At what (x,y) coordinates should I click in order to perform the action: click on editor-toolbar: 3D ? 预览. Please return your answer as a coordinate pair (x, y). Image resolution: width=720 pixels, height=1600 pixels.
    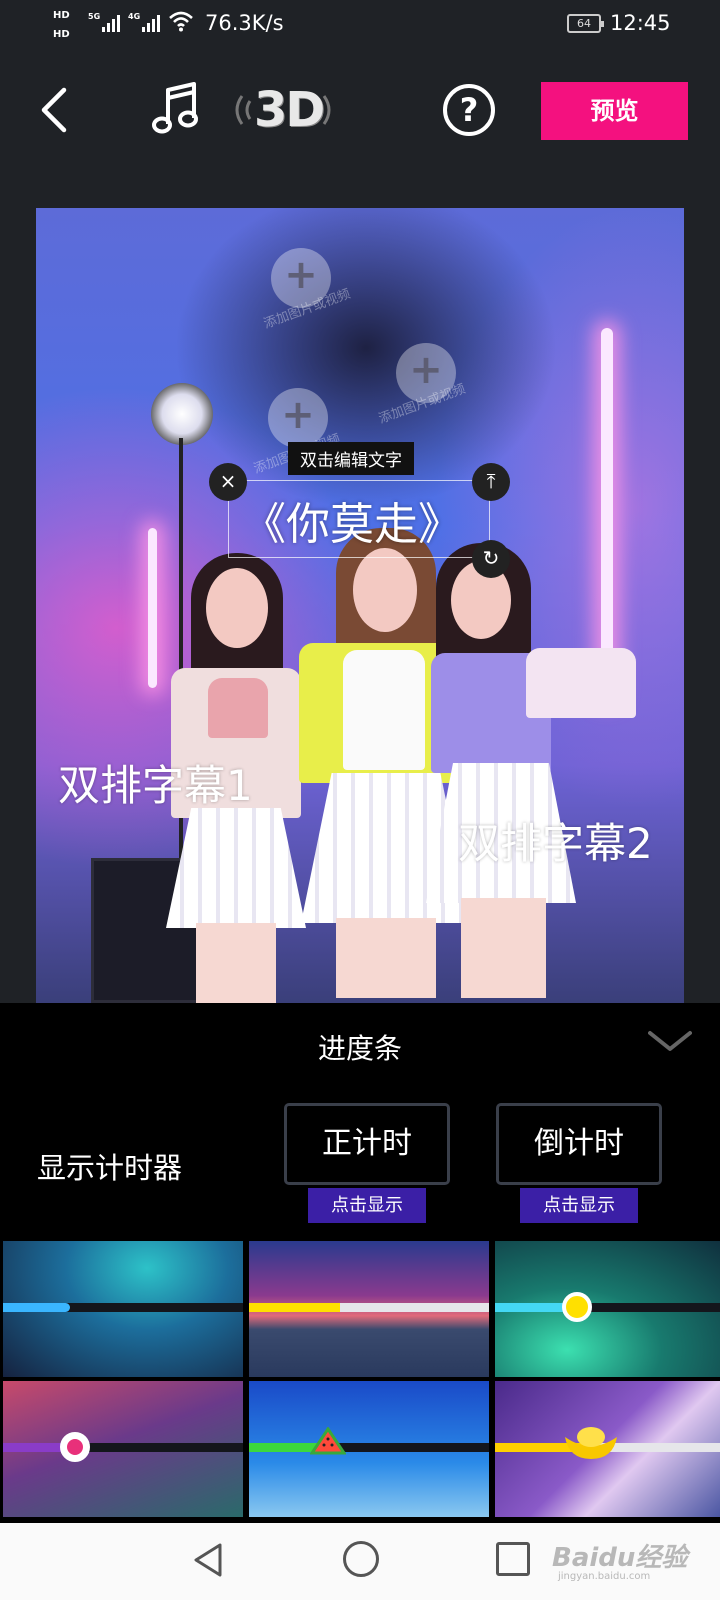
    Looking at the image, I should click on (360, 110).